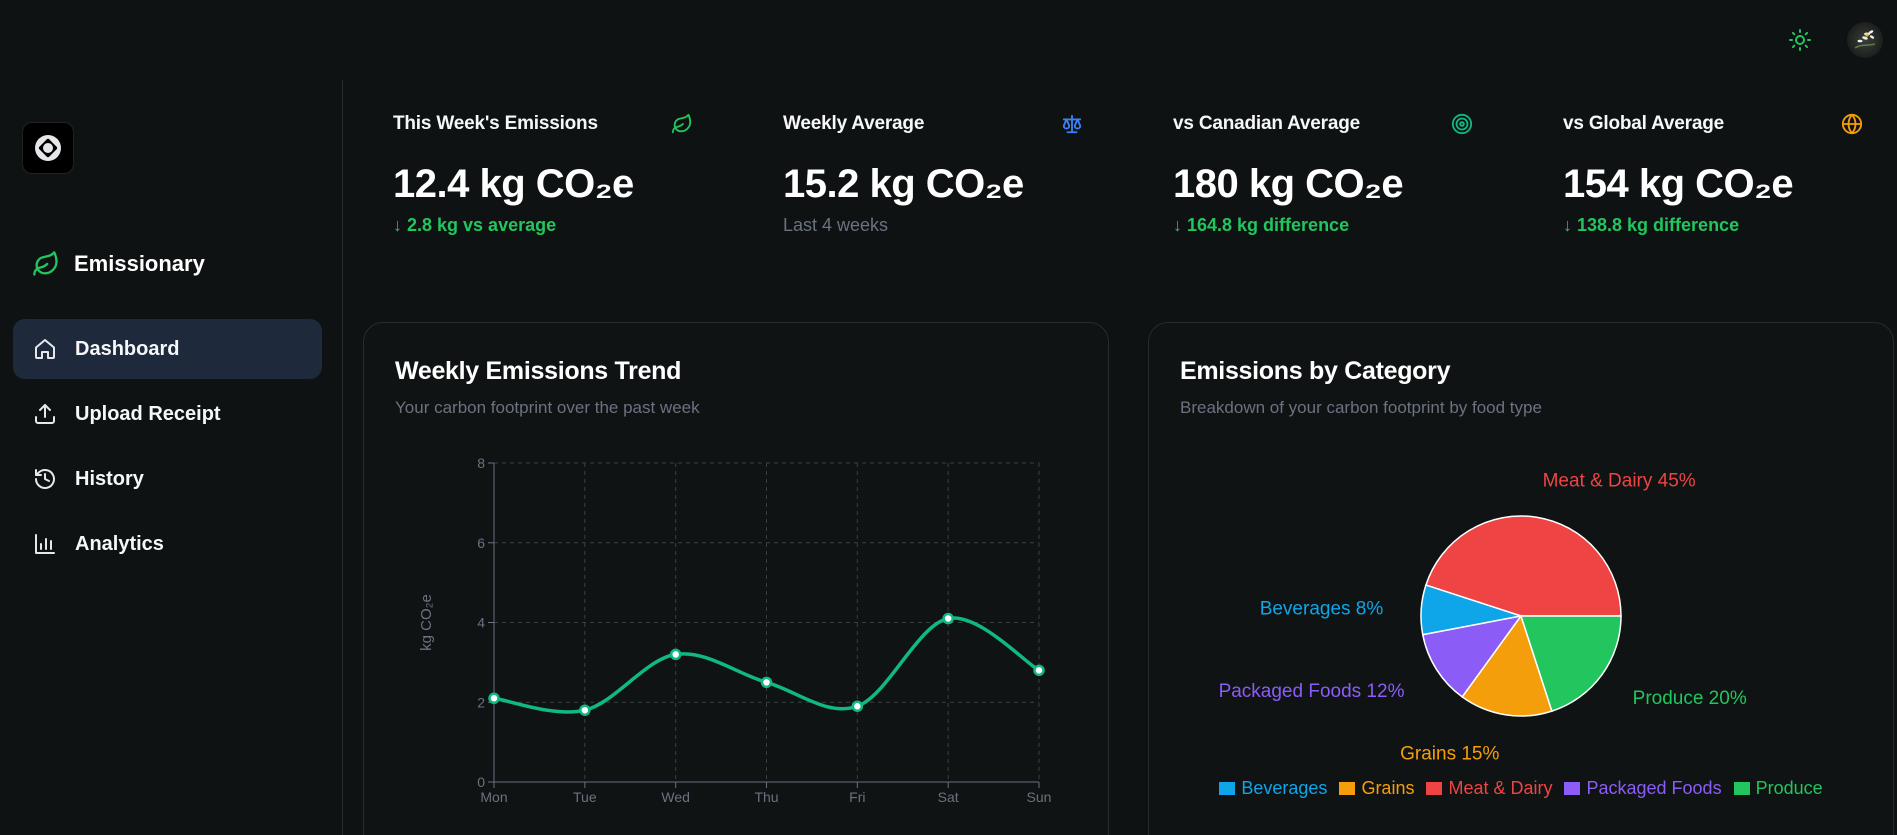 This screenshot has height=835, width=1897. I want to click on stat-subtext: ↓ 164.8 kg difference, so click(1261, 225).